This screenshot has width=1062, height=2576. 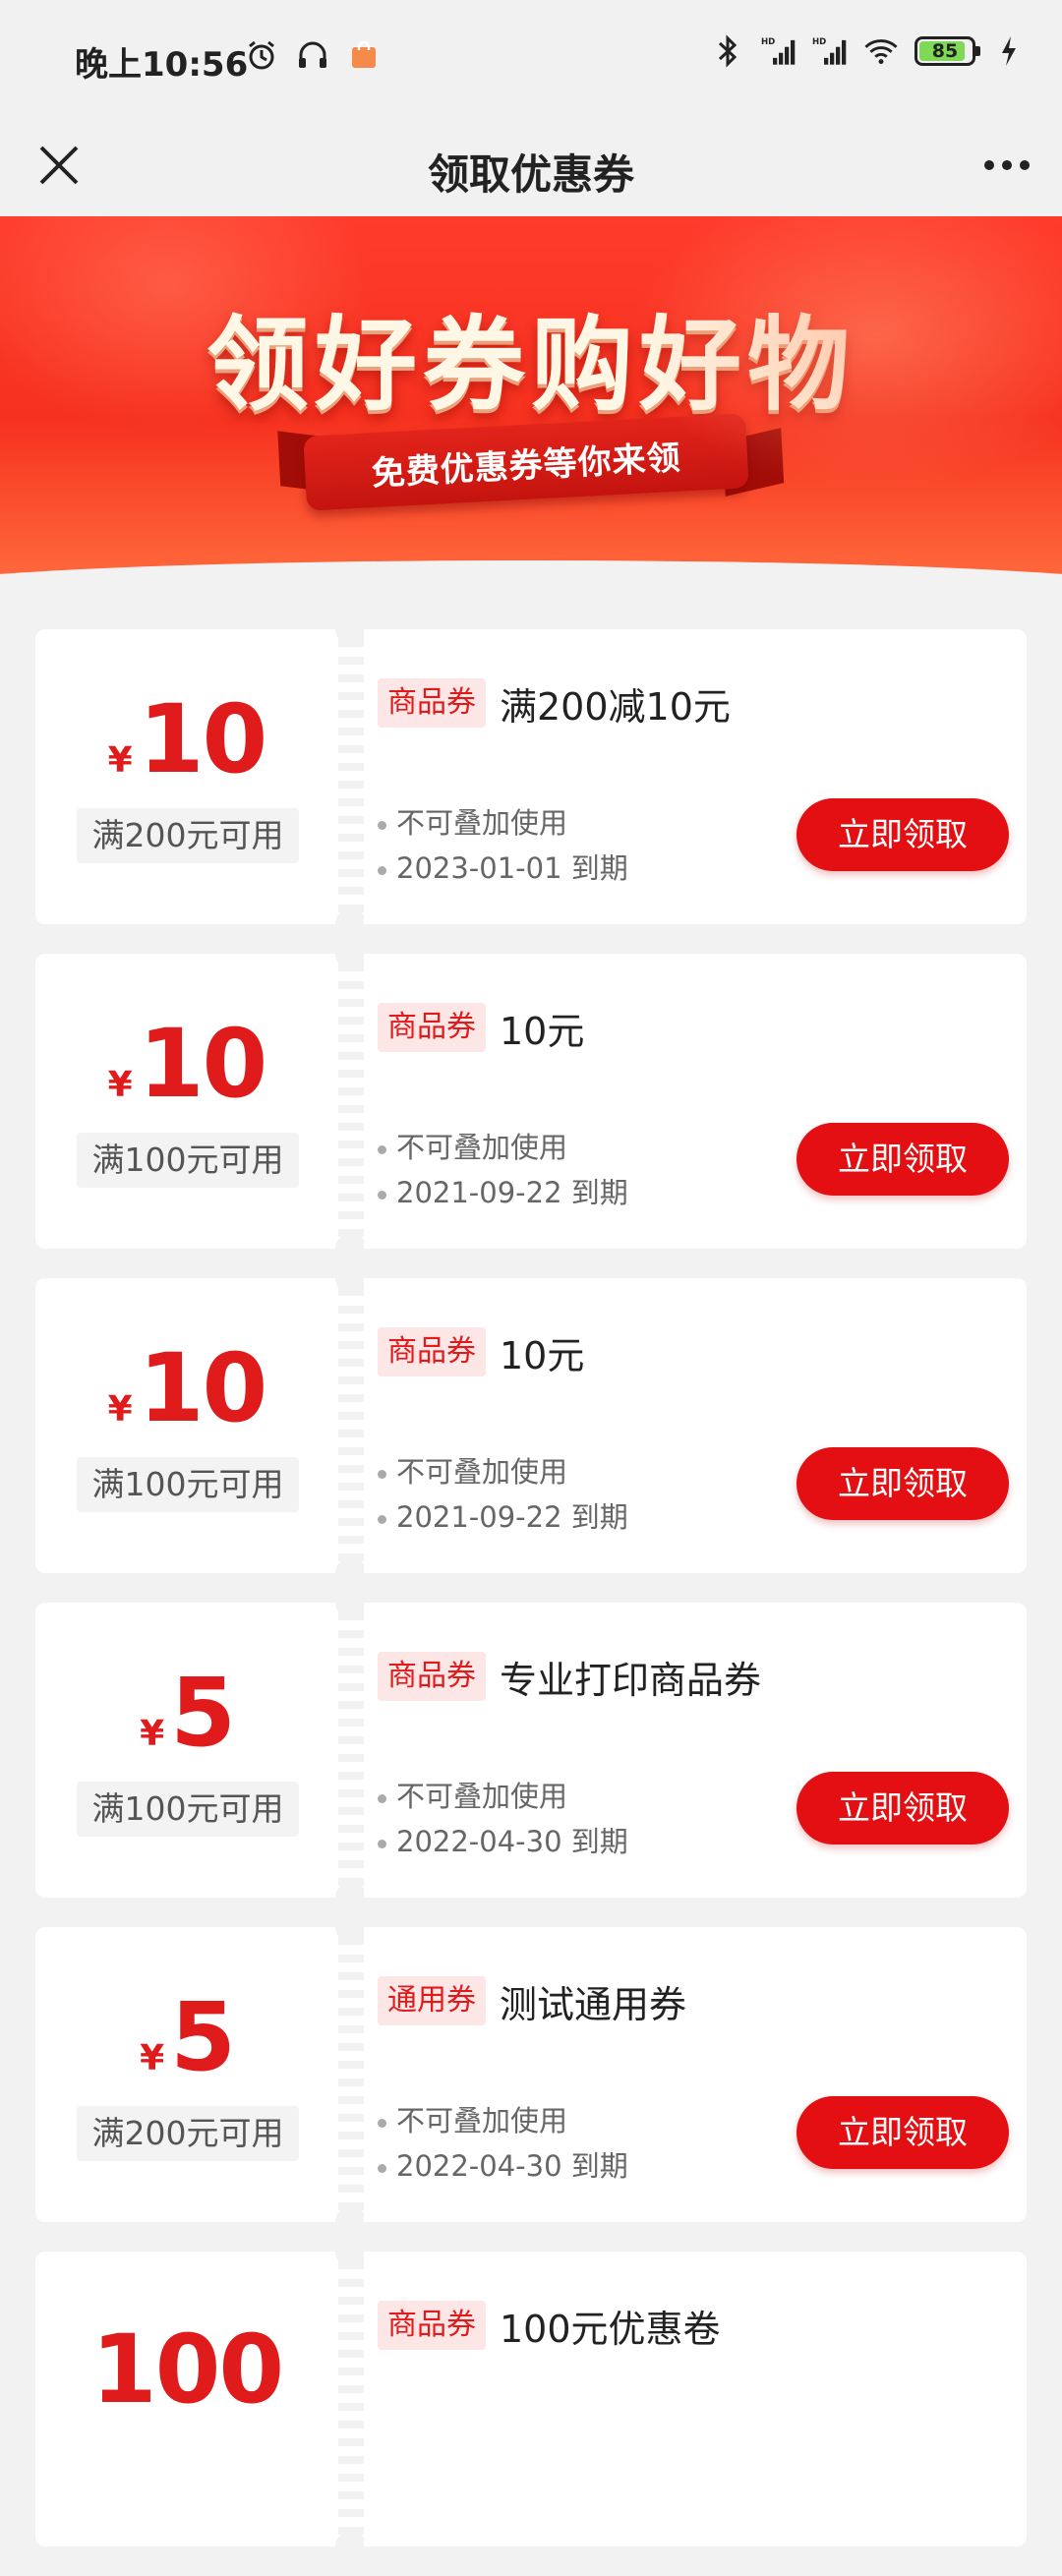 What do you see at coordinates (610, 2329) in the screenshot?
I see `coupon-title: 100元优惠卷` at bounding box center [610, 2329].